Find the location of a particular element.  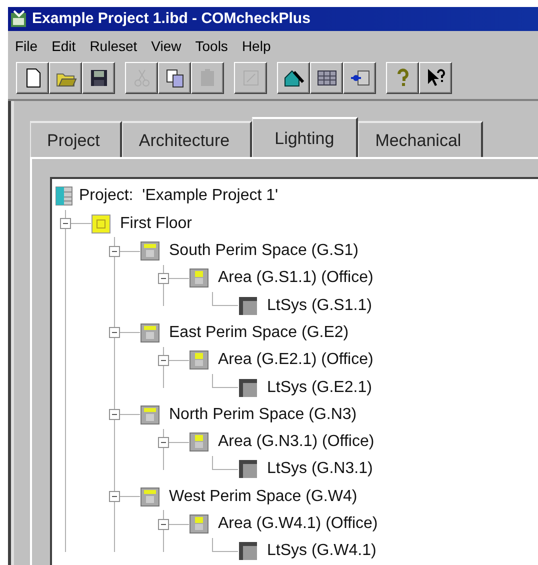

menu-item: File is located at coordinates (28, 46).